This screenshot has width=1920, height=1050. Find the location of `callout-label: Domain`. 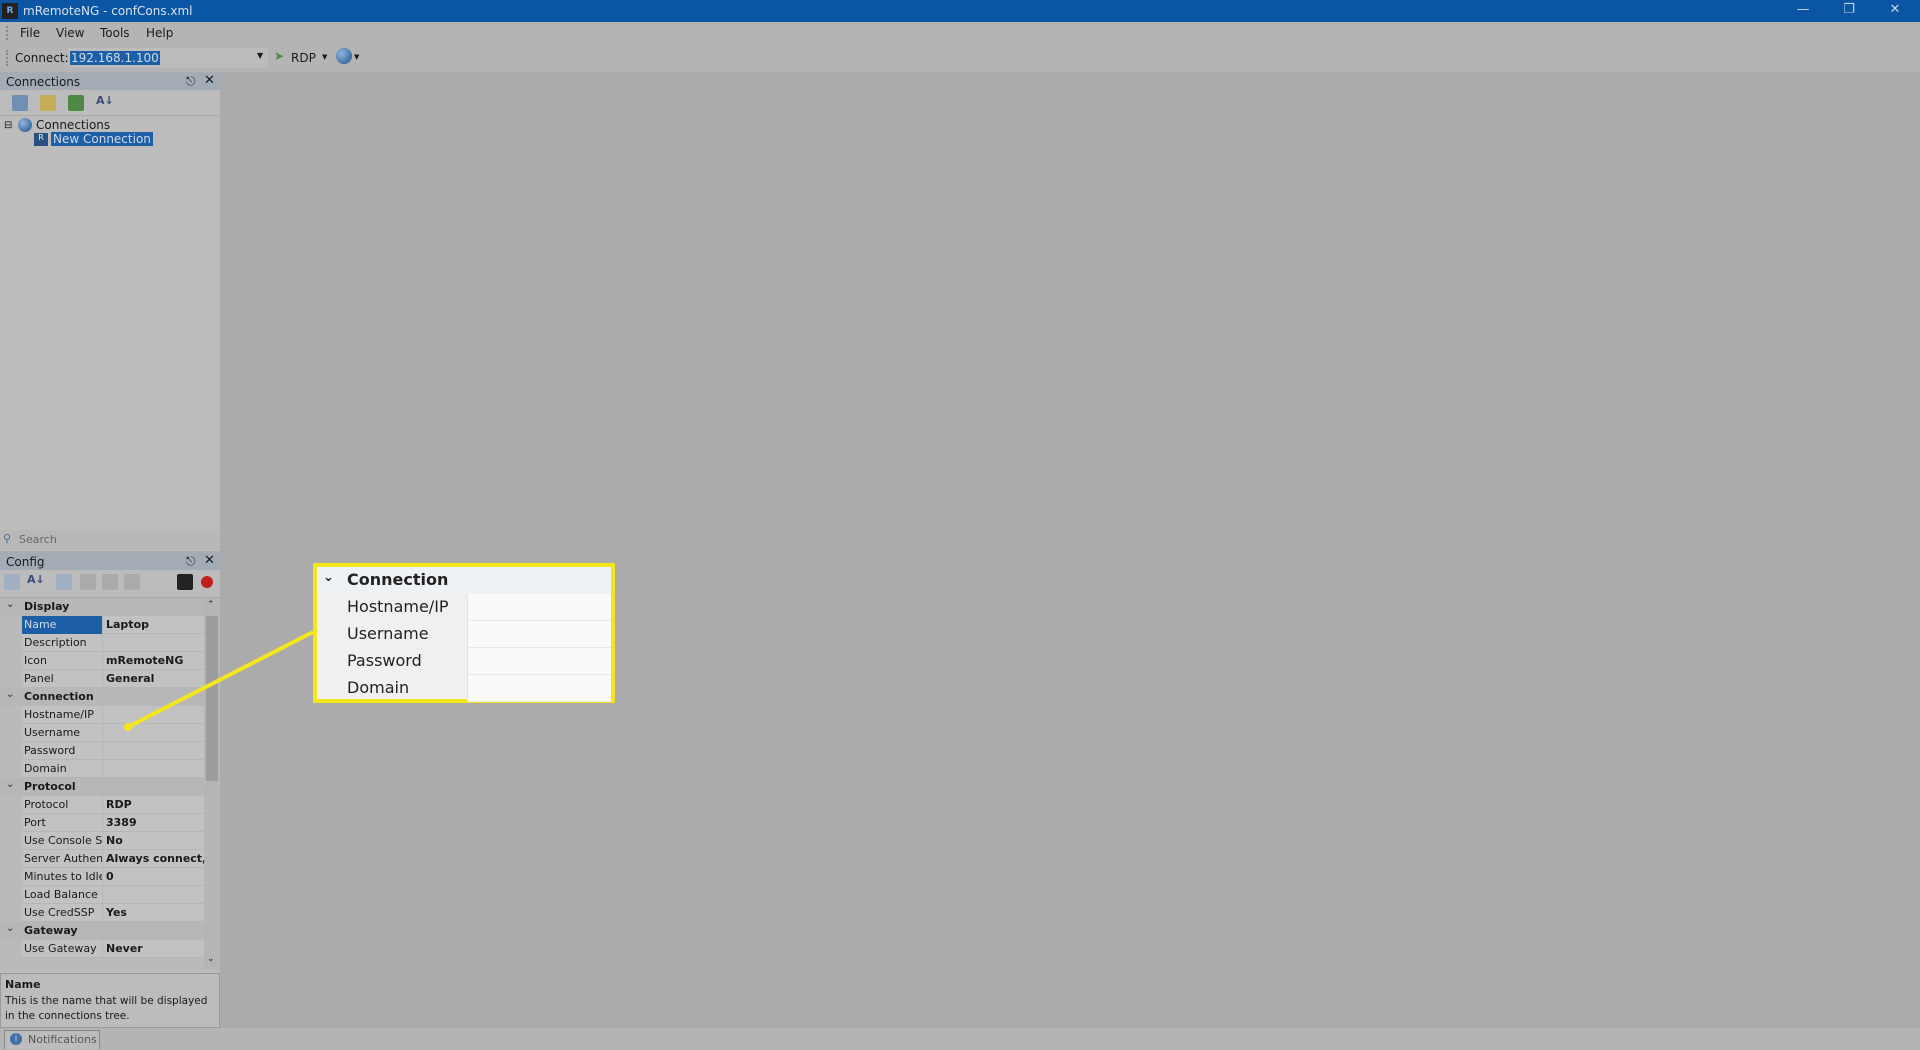

callout-label: Domain is located at coordinates (378, 687).